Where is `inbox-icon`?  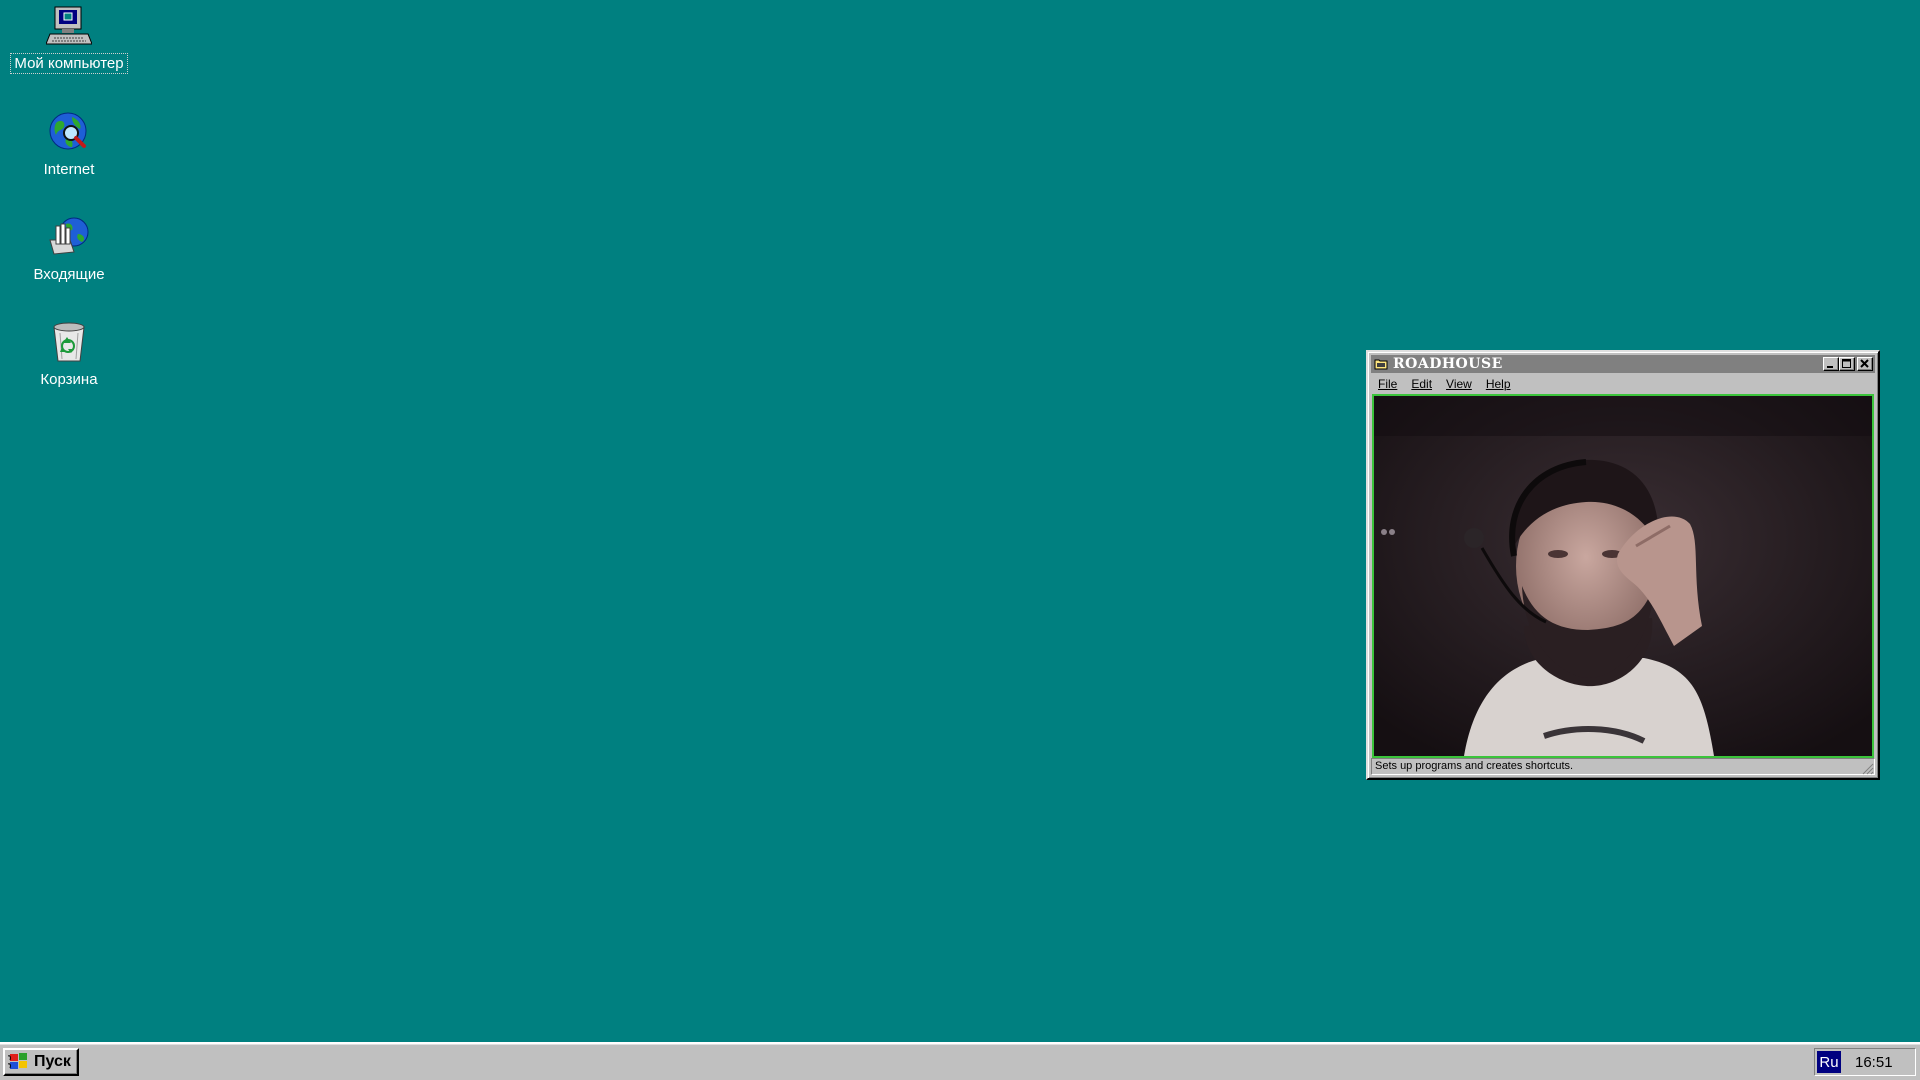 inbox-icon is located at coordinates (69, 237).